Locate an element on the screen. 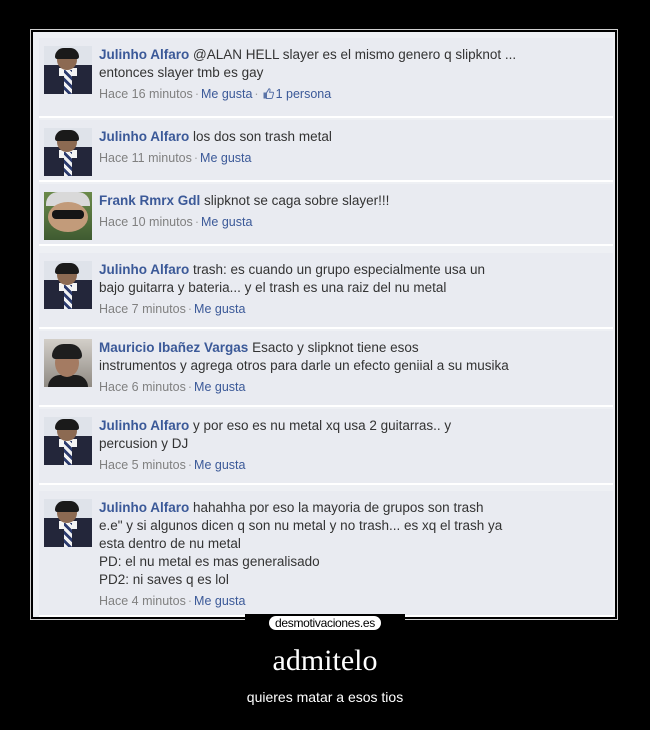 This screenshot has width=650, height=730. comment-meta: Hace 10 minutos · Me gusta is located at coordinates (176, 222).